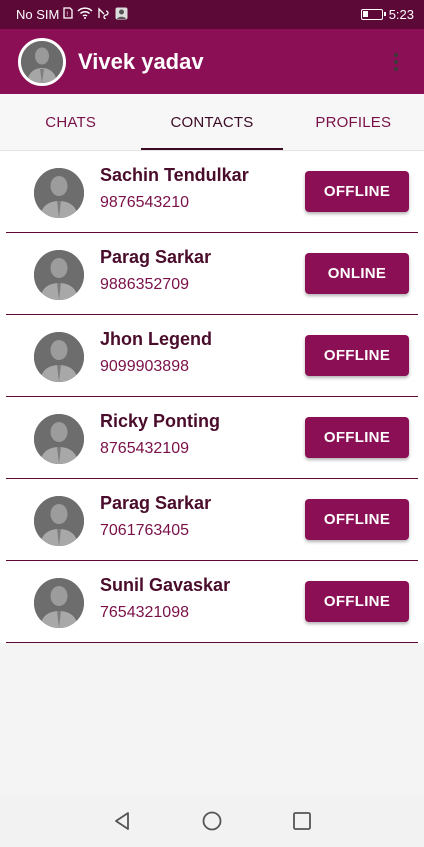 The image size is (424, 847). I want to click on battery-icon, so click(373, 14).